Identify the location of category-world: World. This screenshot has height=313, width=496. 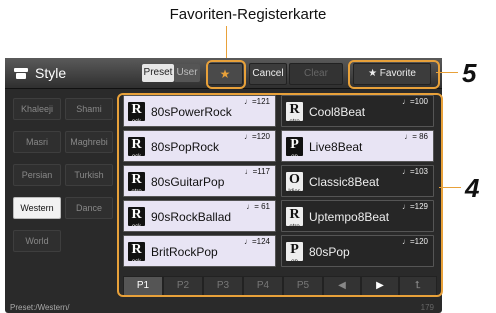
(37, 241).